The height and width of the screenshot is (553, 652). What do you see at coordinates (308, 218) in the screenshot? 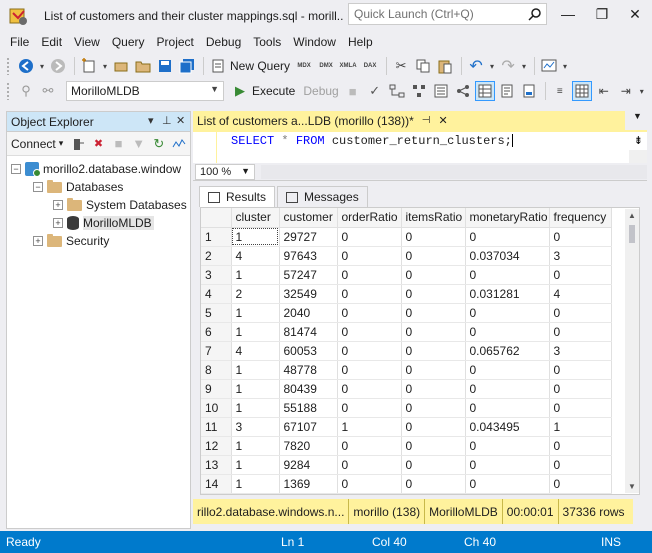
I see `column-header: customer` at bounding box center [308, 218].